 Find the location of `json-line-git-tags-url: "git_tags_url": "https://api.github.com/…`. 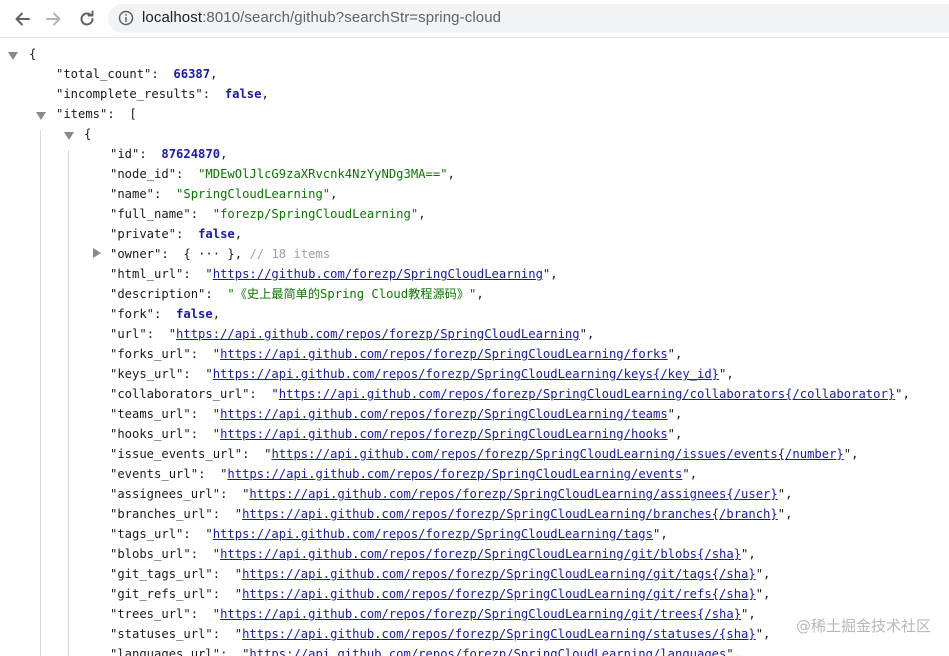

json-line-git-tags-url: "git_tags_url": "https://api.github.com/… is located at coordinates (440, 574).